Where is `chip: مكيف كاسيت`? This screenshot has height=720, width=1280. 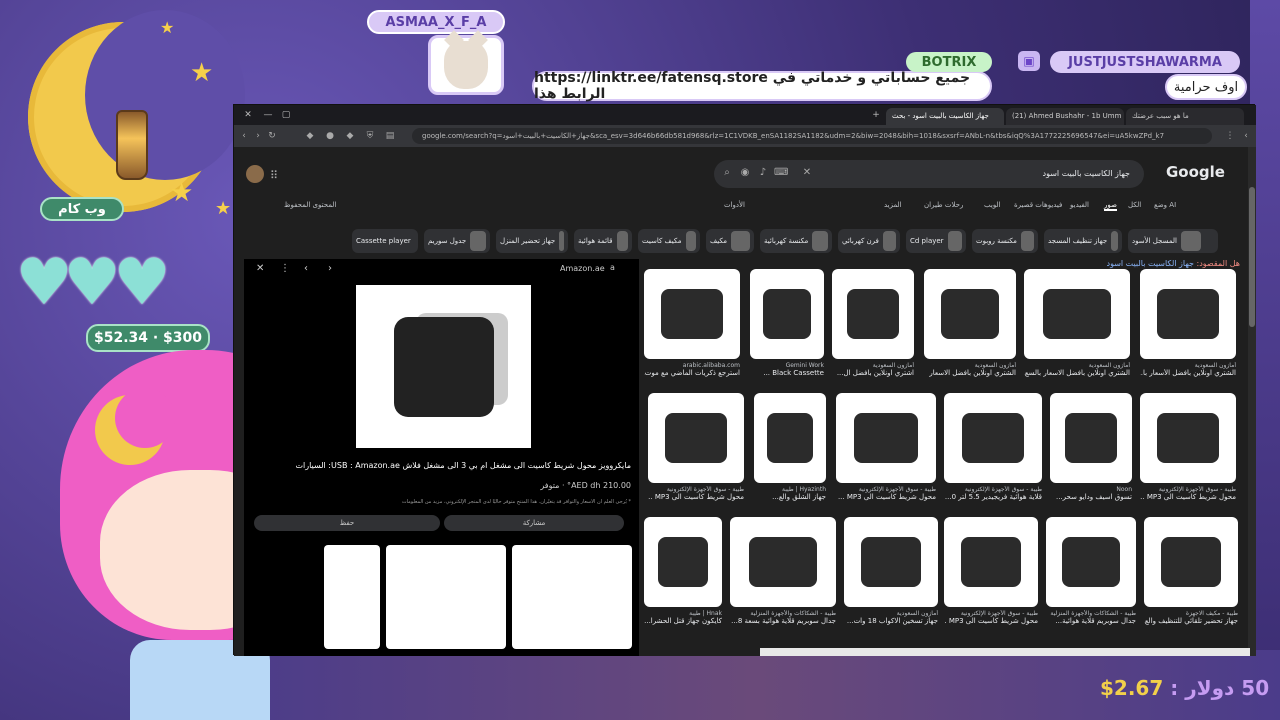
chip: مكيف كاسيت is located at coordinates (669, 241).